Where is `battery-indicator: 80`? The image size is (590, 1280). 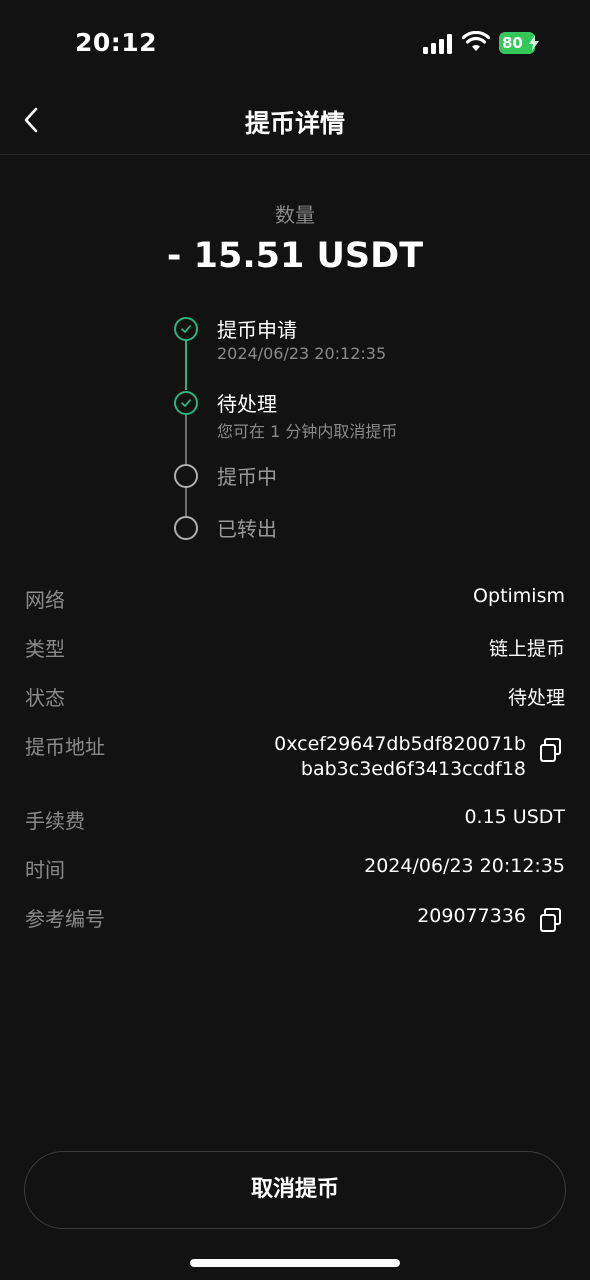
battery-indicator: 80 is located at coordinates (519, 43).